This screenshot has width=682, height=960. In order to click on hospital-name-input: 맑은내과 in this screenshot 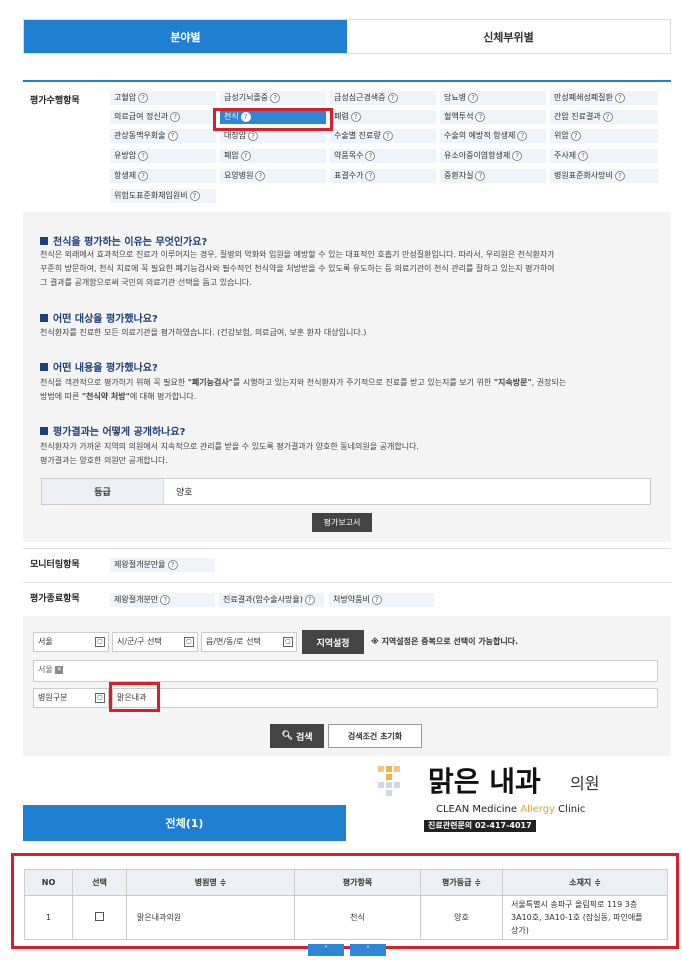, I will do `click(385, 698)`.